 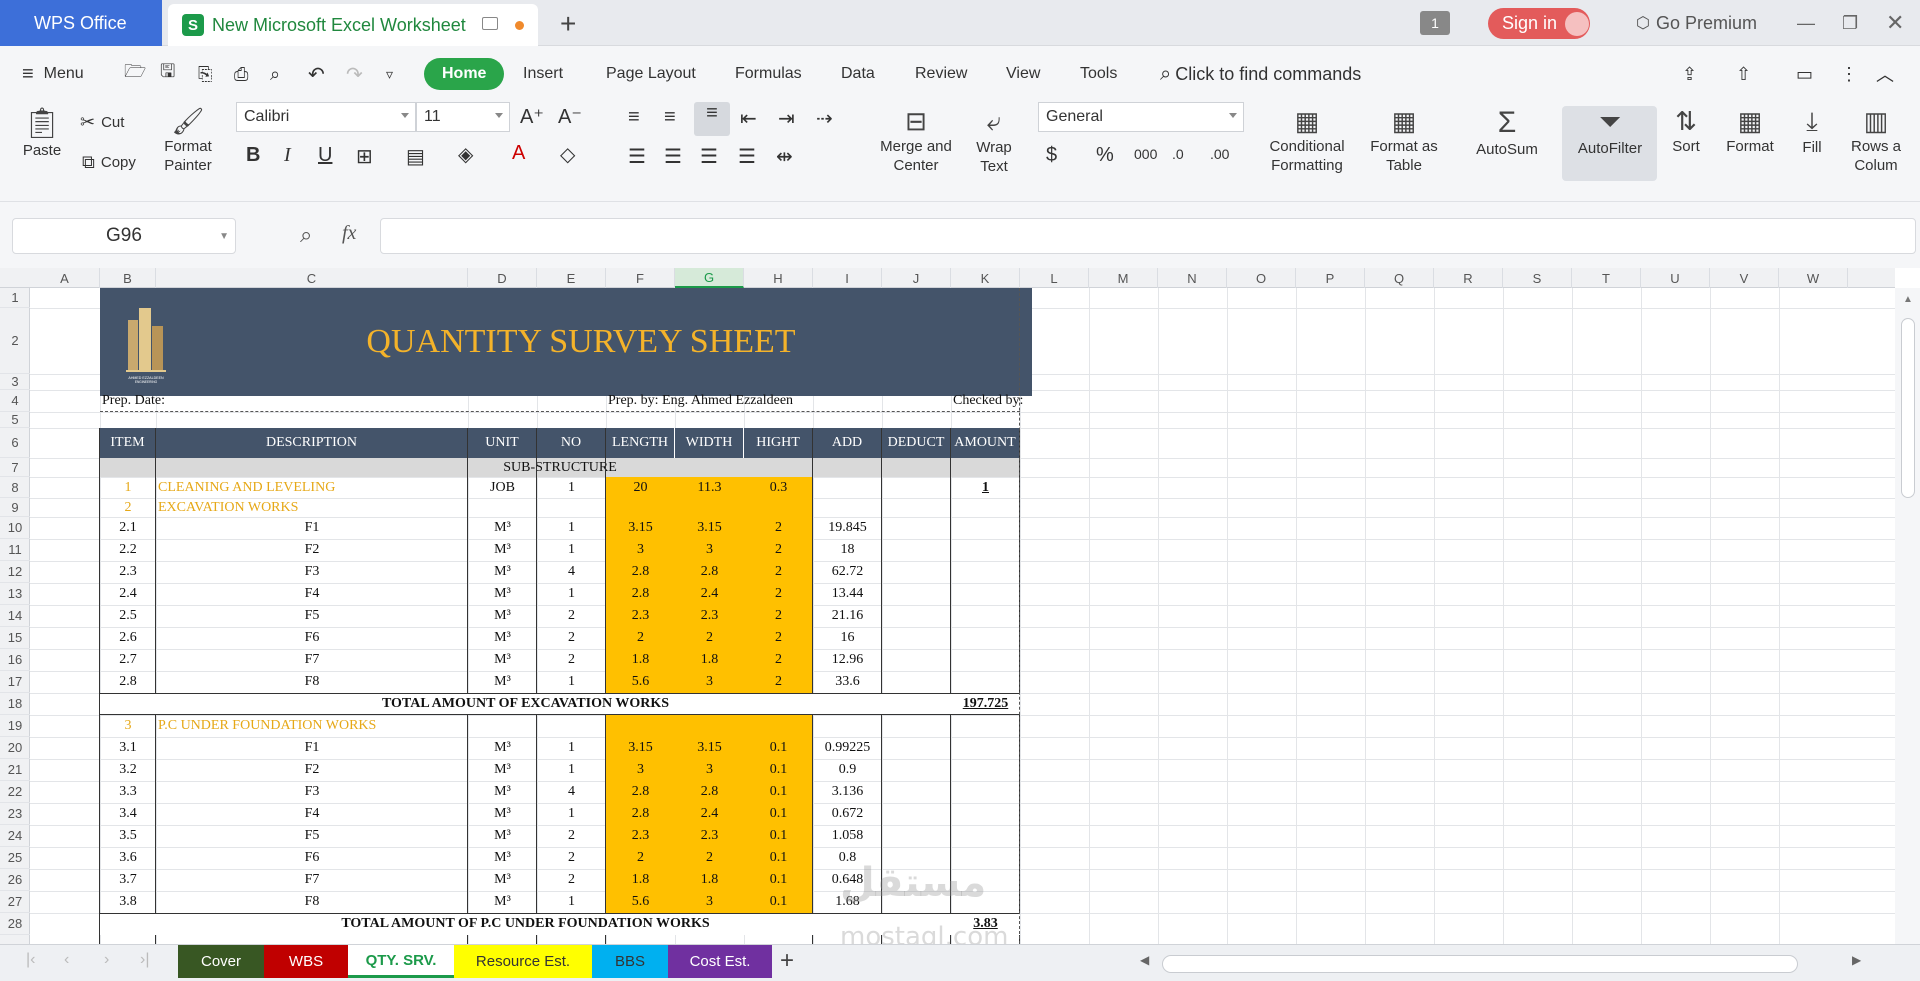 What do you see at coordinates (128, 594) in the screenshot?
I see `item-cell: 2.4` at bounding box center [128, 594].